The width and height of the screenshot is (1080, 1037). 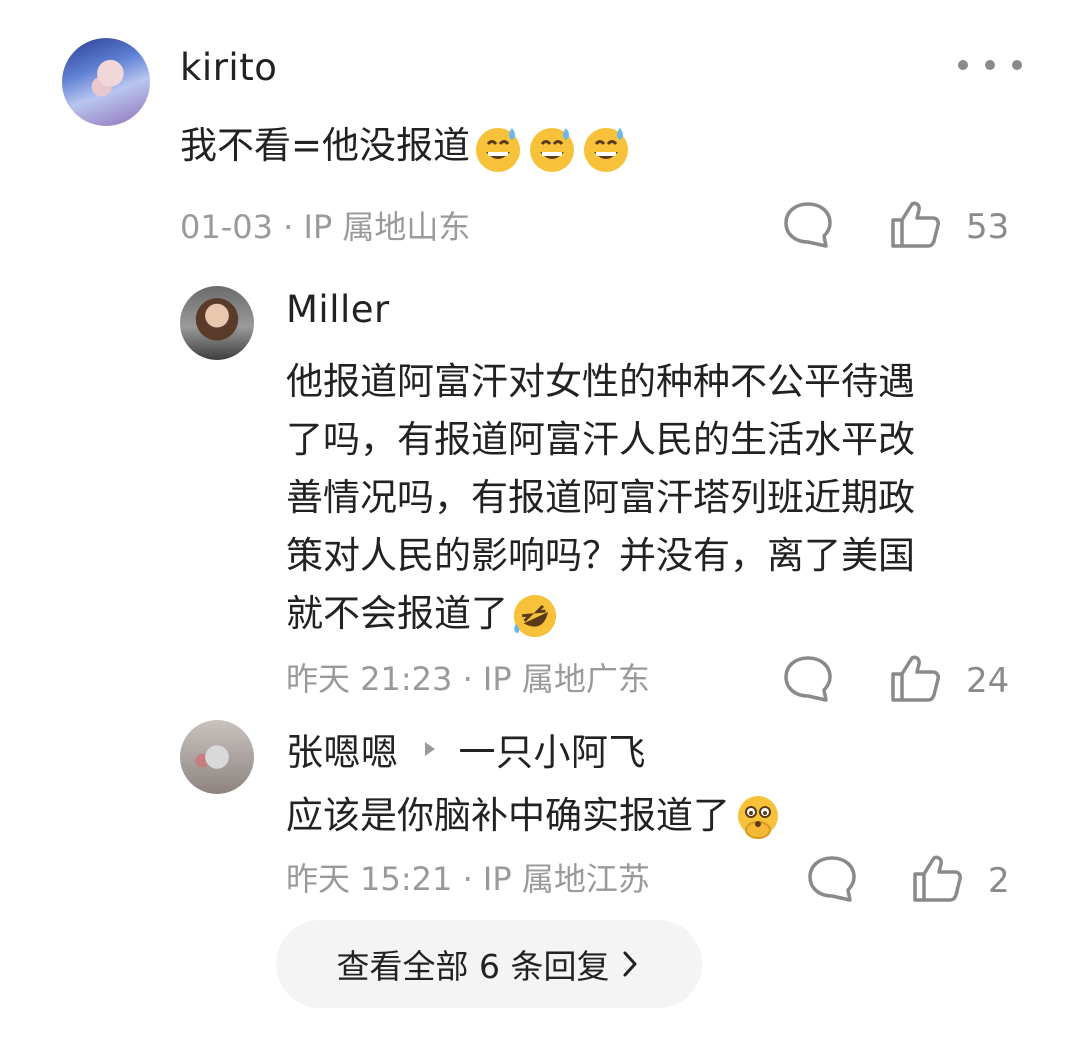 What do you see at coordinates (508, 815) in the screenshot?
I see `reply-text-content: 应该是你脑补中确实报道了` at bounding box center [508, 815].